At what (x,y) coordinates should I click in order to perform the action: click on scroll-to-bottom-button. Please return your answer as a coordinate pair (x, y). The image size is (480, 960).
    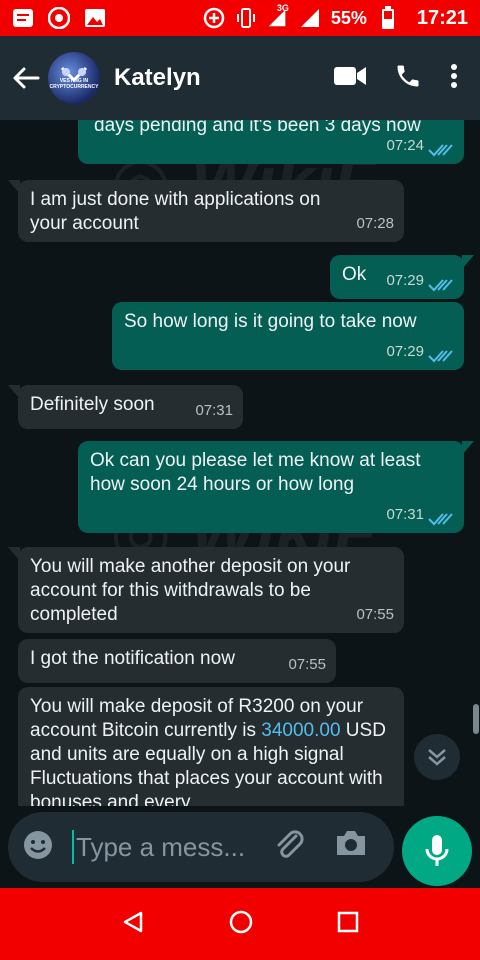
    Looking at the image, I should click on (437, 757).